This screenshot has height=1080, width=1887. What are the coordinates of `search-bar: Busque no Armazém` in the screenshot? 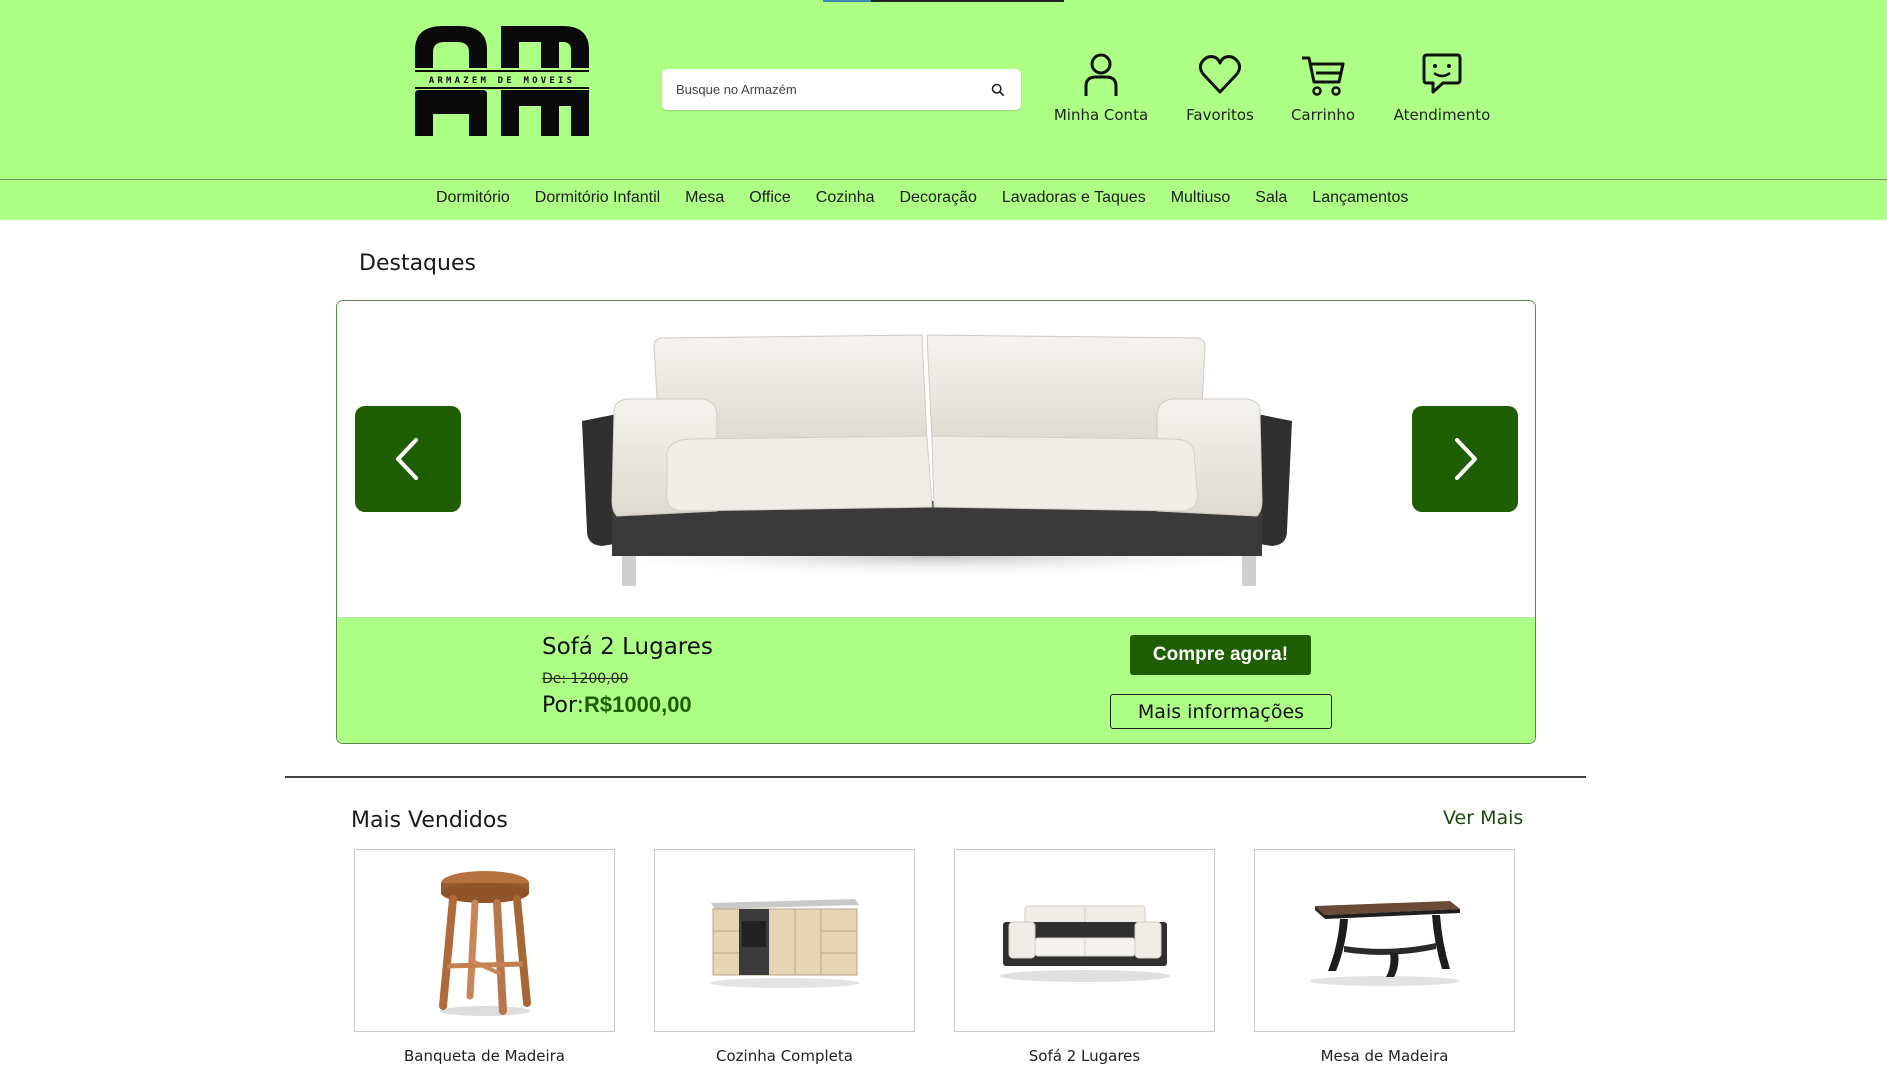 It's located at (841, 89).